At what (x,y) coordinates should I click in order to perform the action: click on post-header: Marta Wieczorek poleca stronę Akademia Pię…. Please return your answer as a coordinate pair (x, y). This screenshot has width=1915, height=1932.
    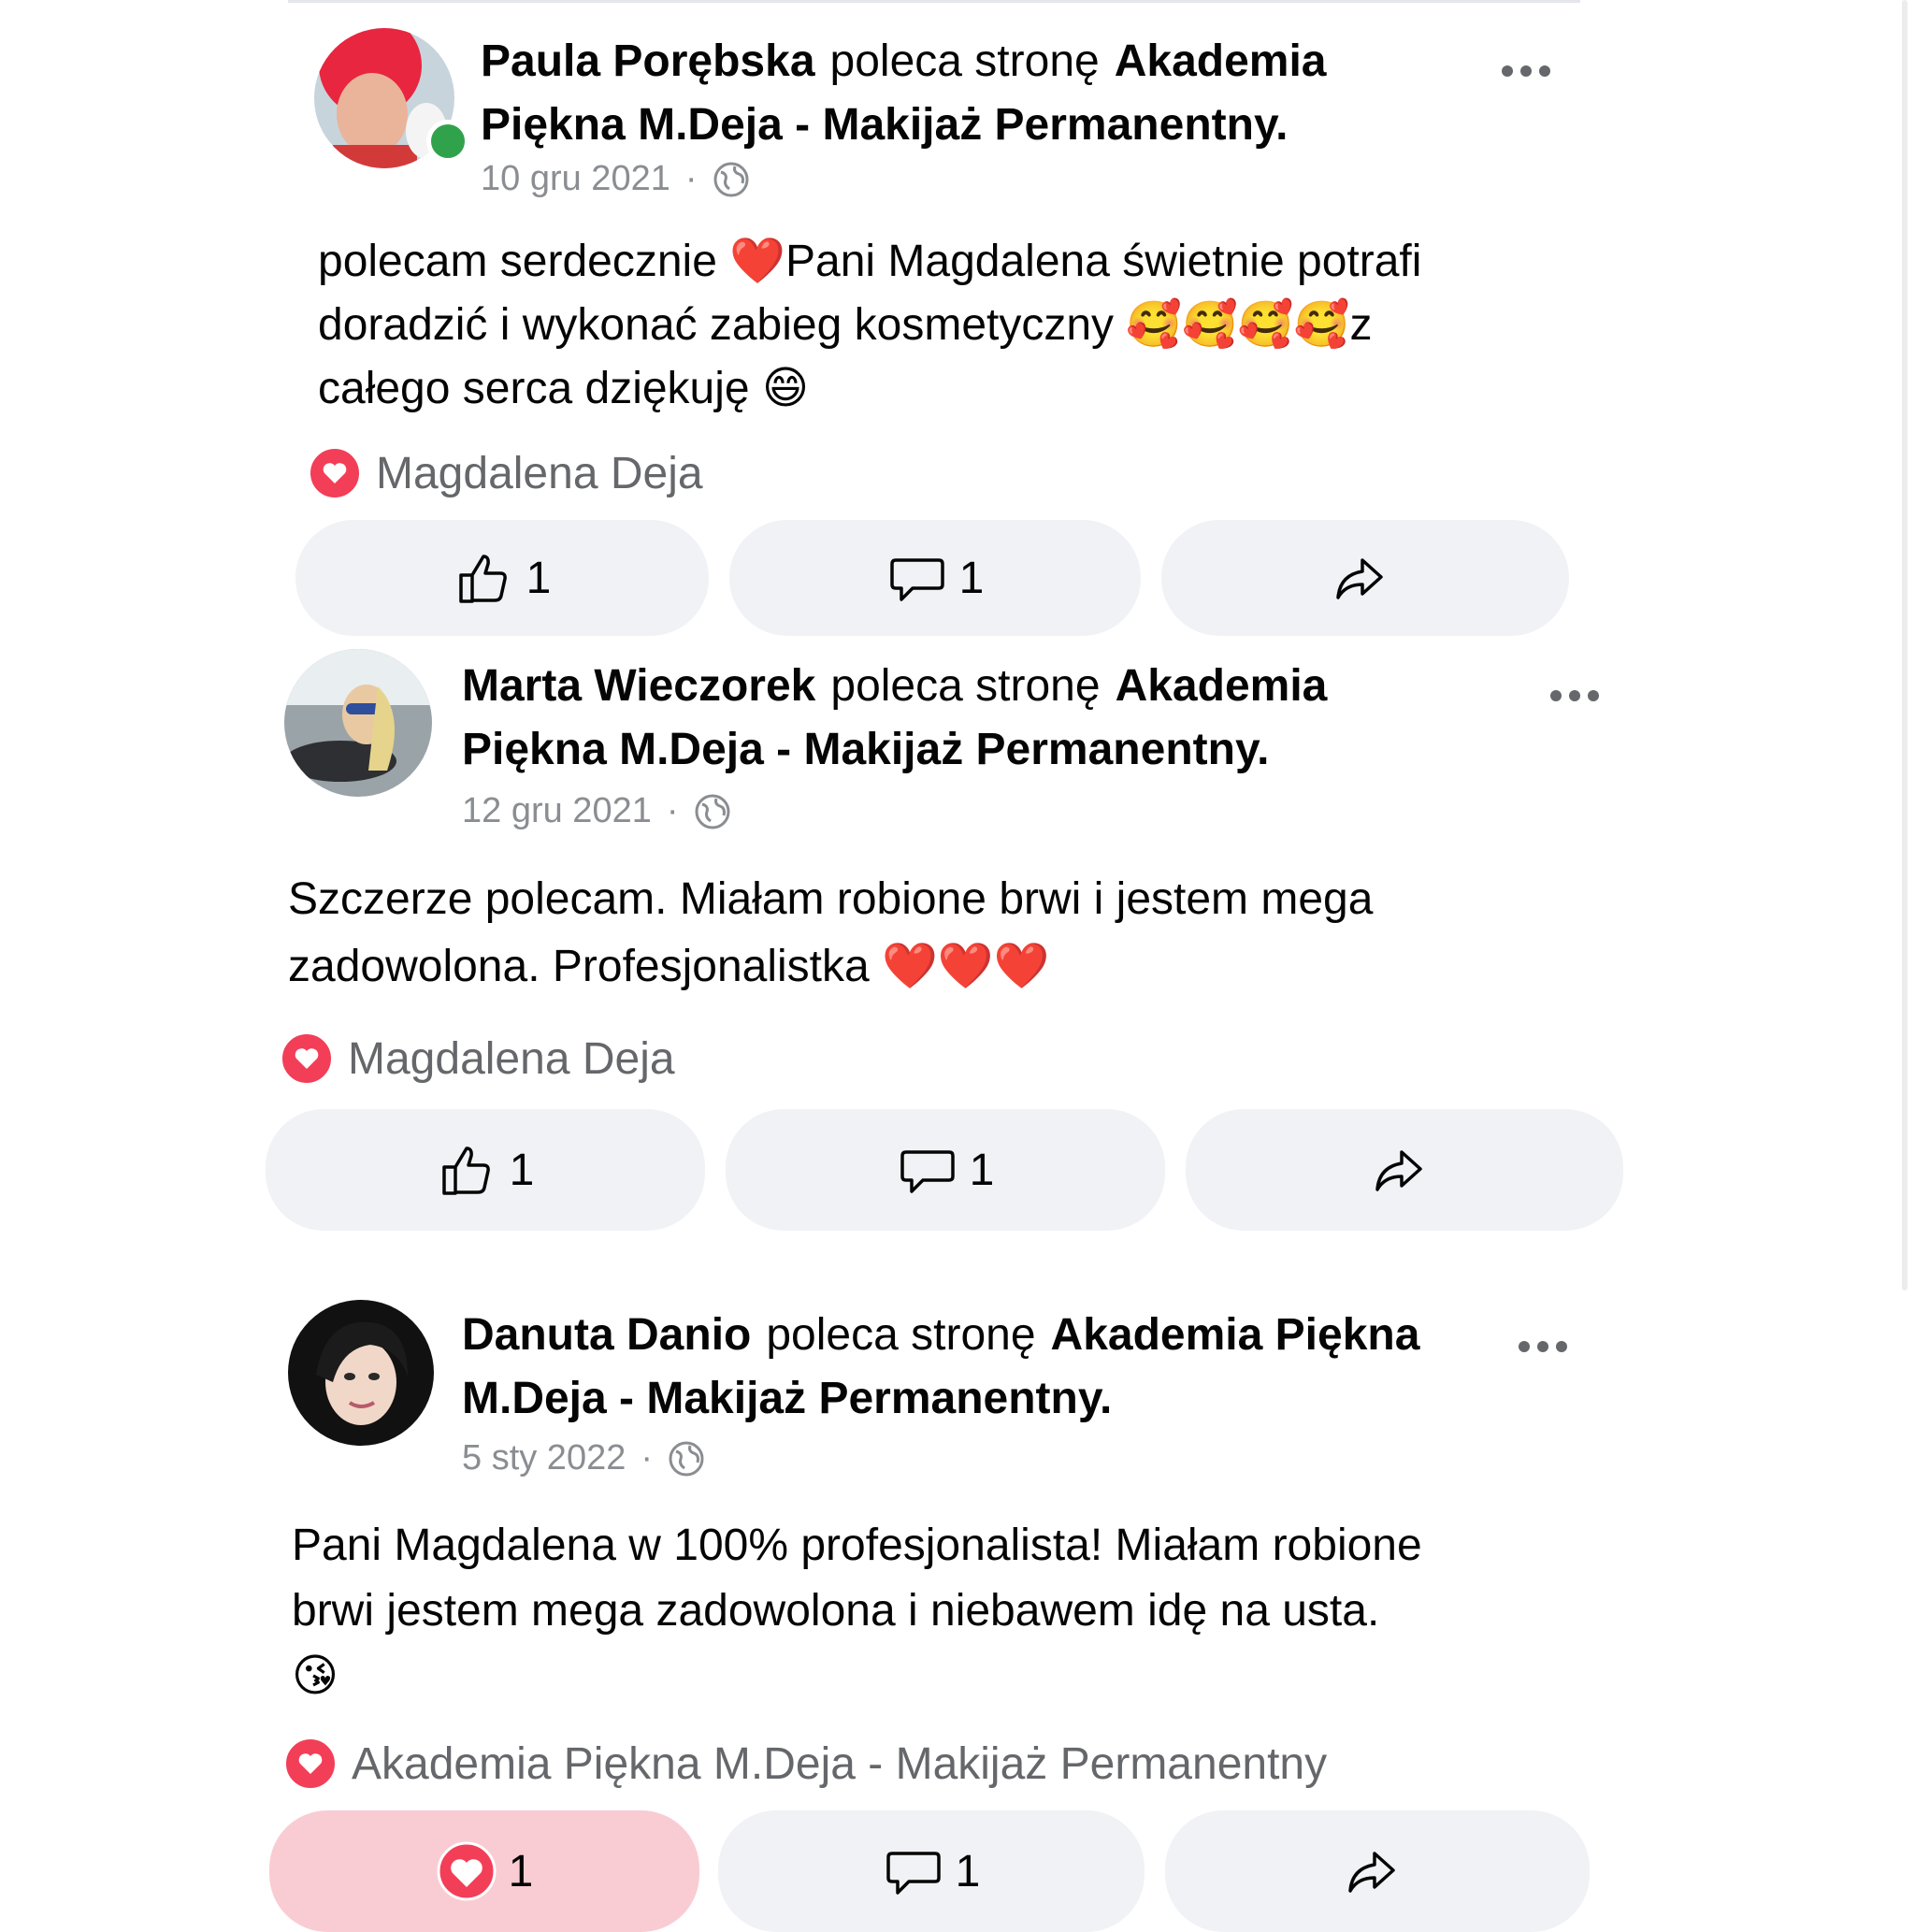
    Looking at the image, I should click on (967, 718).